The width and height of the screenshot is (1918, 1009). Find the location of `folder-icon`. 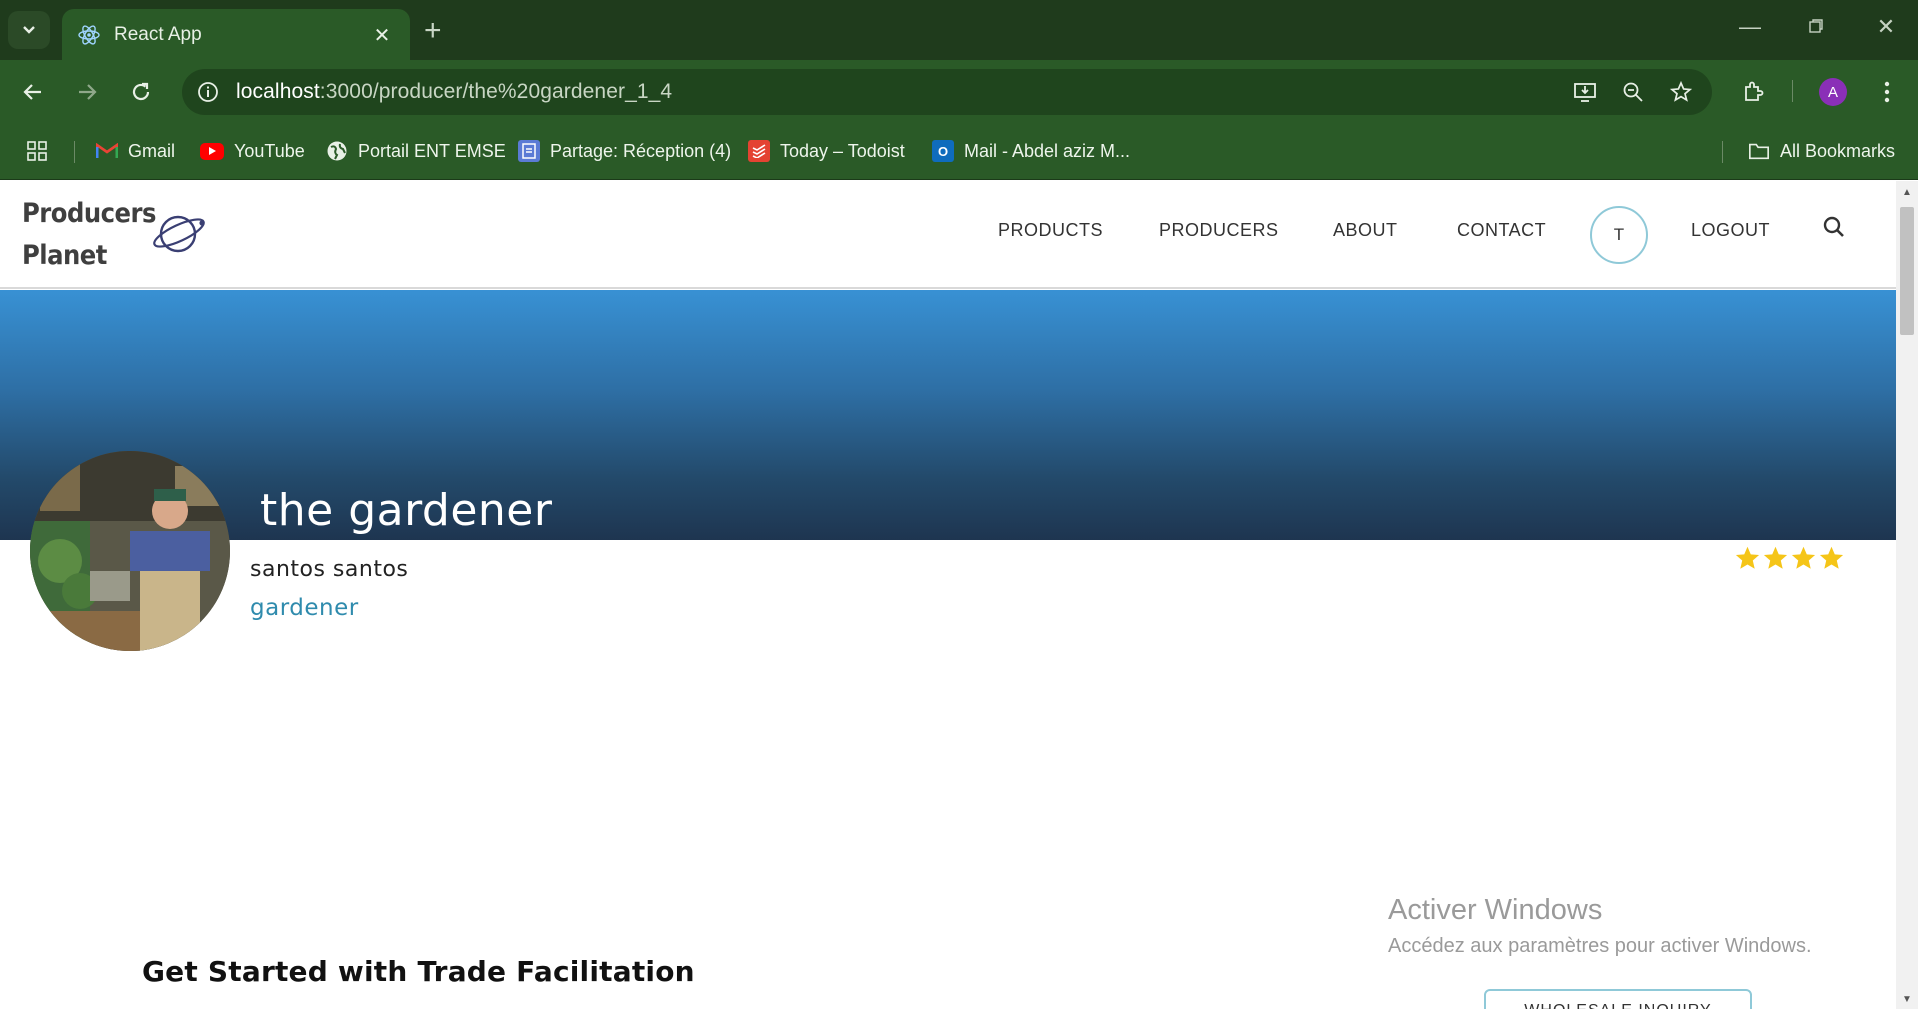

folder-icon is located at coordinates (1759, 151).